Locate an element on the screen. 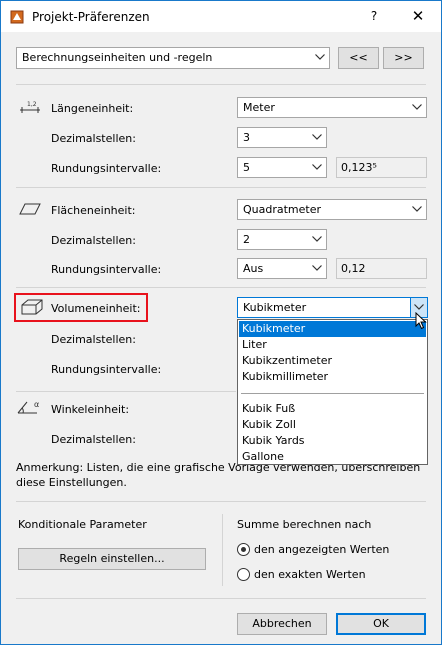 The image size is (442, 645). sum-heading: Summe berechnen nach is located at coordinates (304, 524).